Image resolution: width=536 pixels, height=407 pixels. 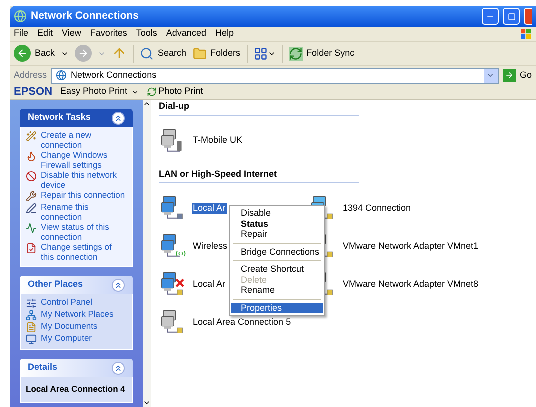 What do you see at coordinates (259, 175) in the screenshot?
I see `group-header: LAN or High-Speed Internet` at bounding box center [259, 175].